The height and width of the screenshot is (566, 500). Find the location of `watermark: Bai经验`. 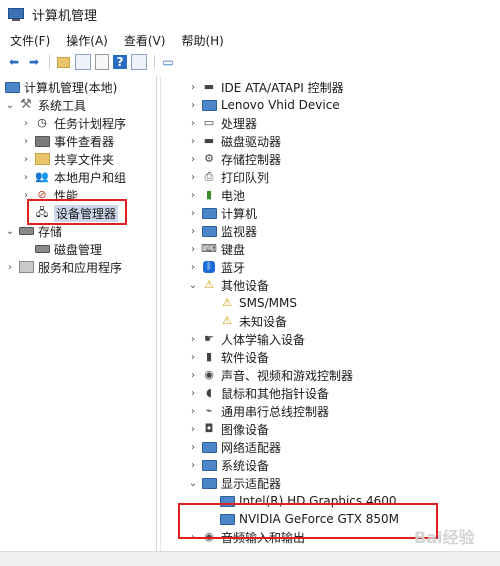

watermark: Bai经验 is located at coordinates (444, 537).